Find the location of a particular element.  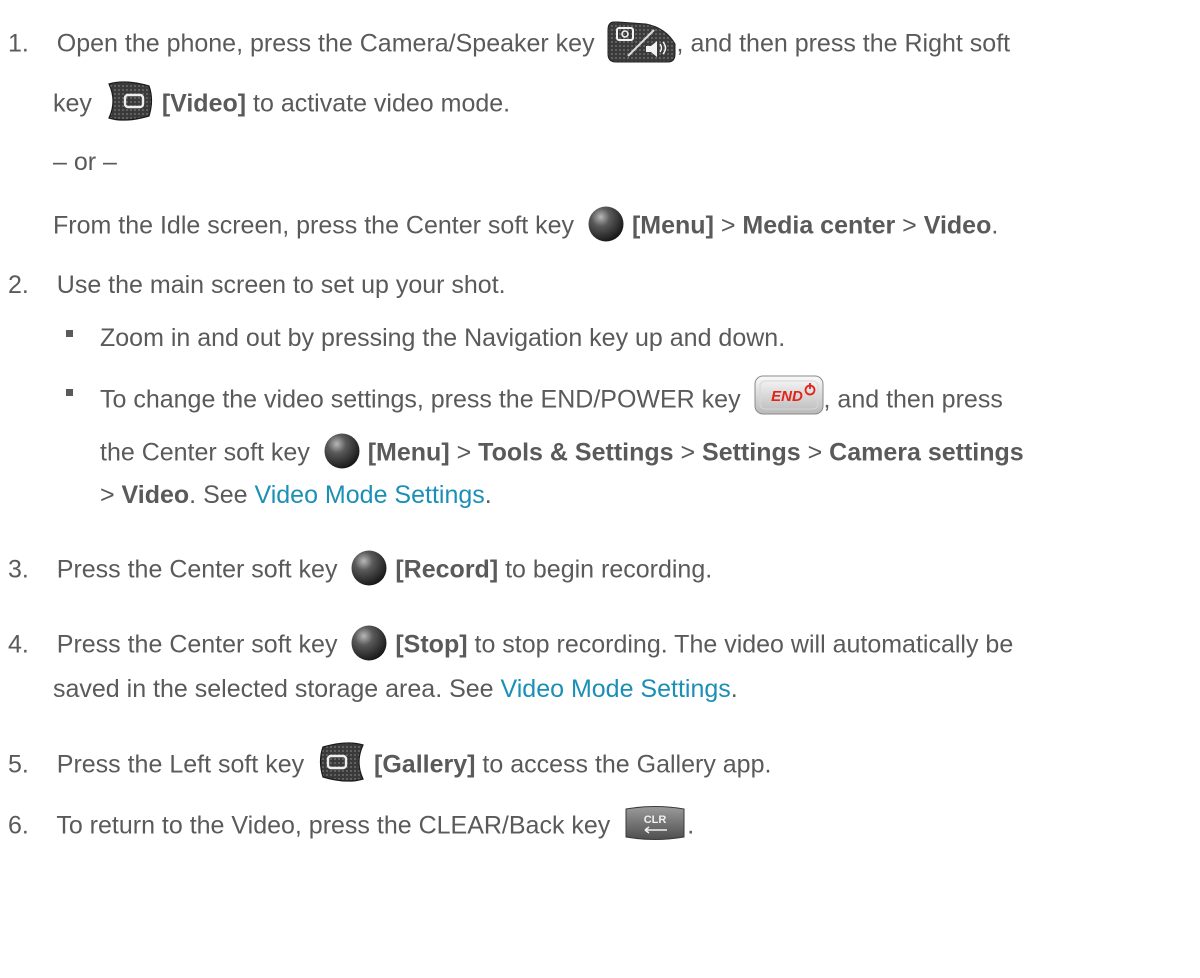

right-soft-key-icon is located at coordinates (130, 101).